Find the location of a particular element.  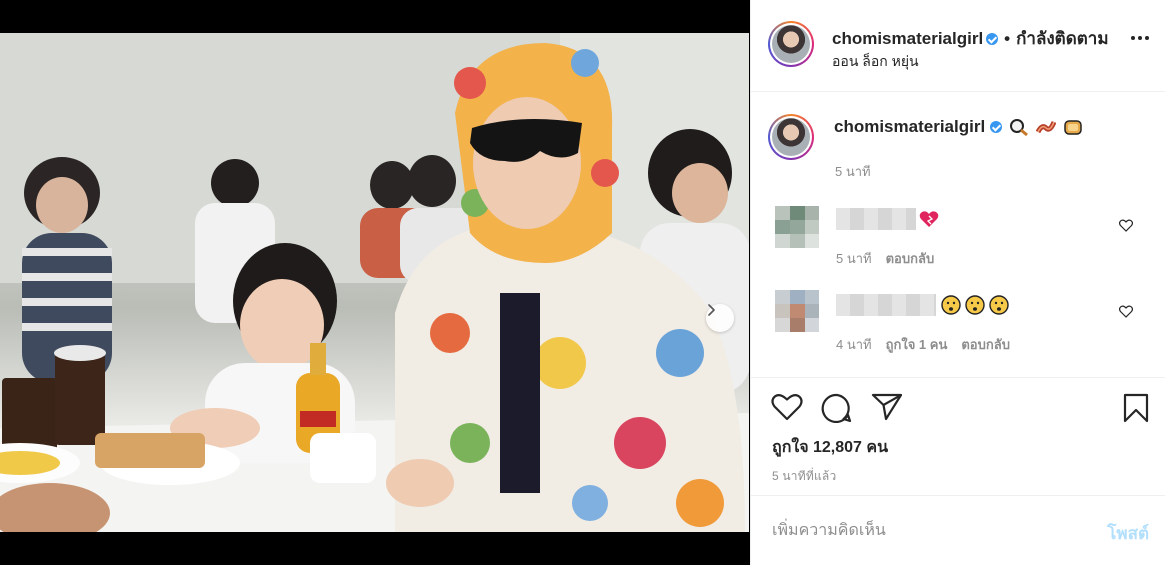

more-options-button is located at coordinates (1140, 38).